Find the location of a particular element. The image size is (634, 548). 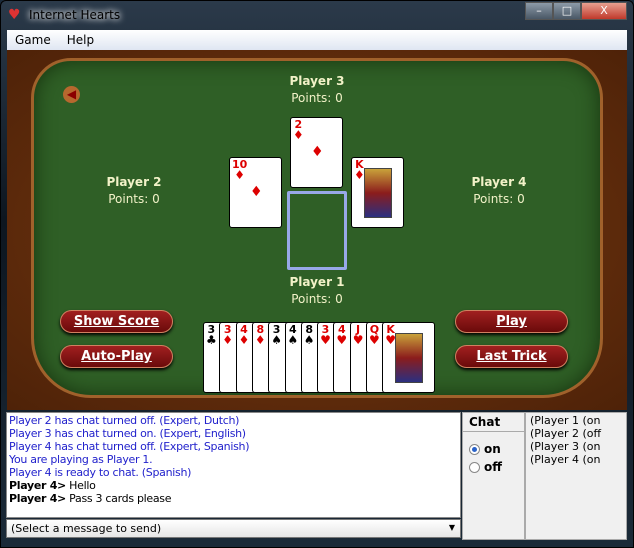

chat-line: Player 4> Pass 3 cards please is located at coordinates (90, 498).